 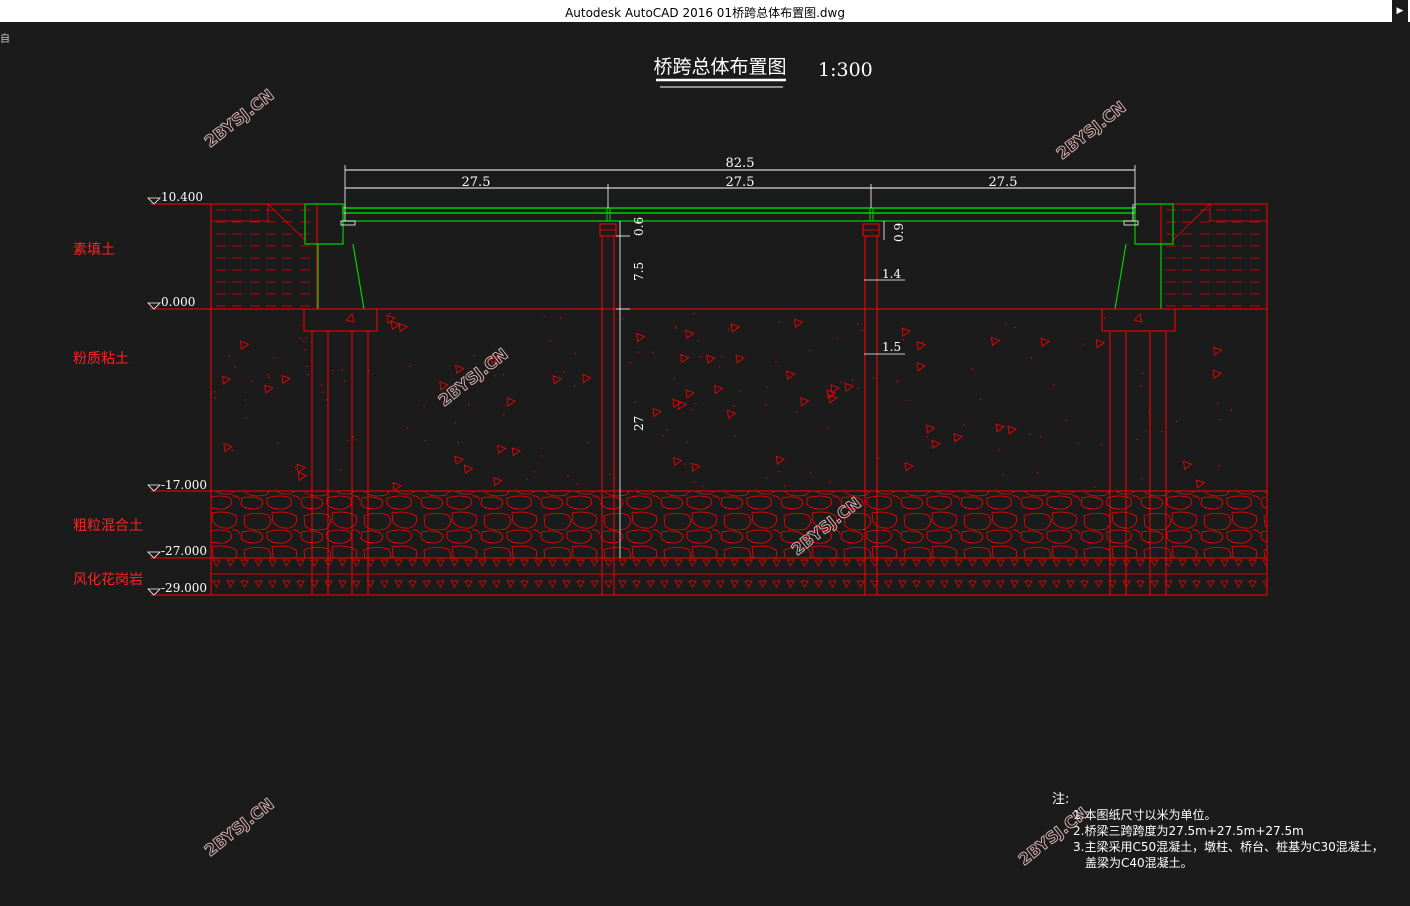 I want to click on dim-span3-label: 27.5, so click(x=1003, y=182).